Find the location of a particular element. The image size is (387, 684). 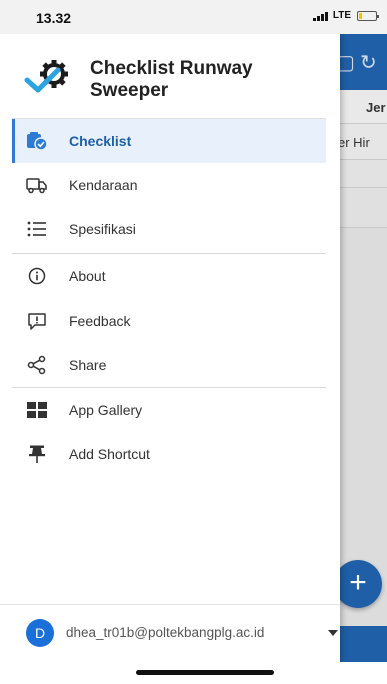

drawer-header: Checklist Runway Sweeper is located at coordinates (170, 76).